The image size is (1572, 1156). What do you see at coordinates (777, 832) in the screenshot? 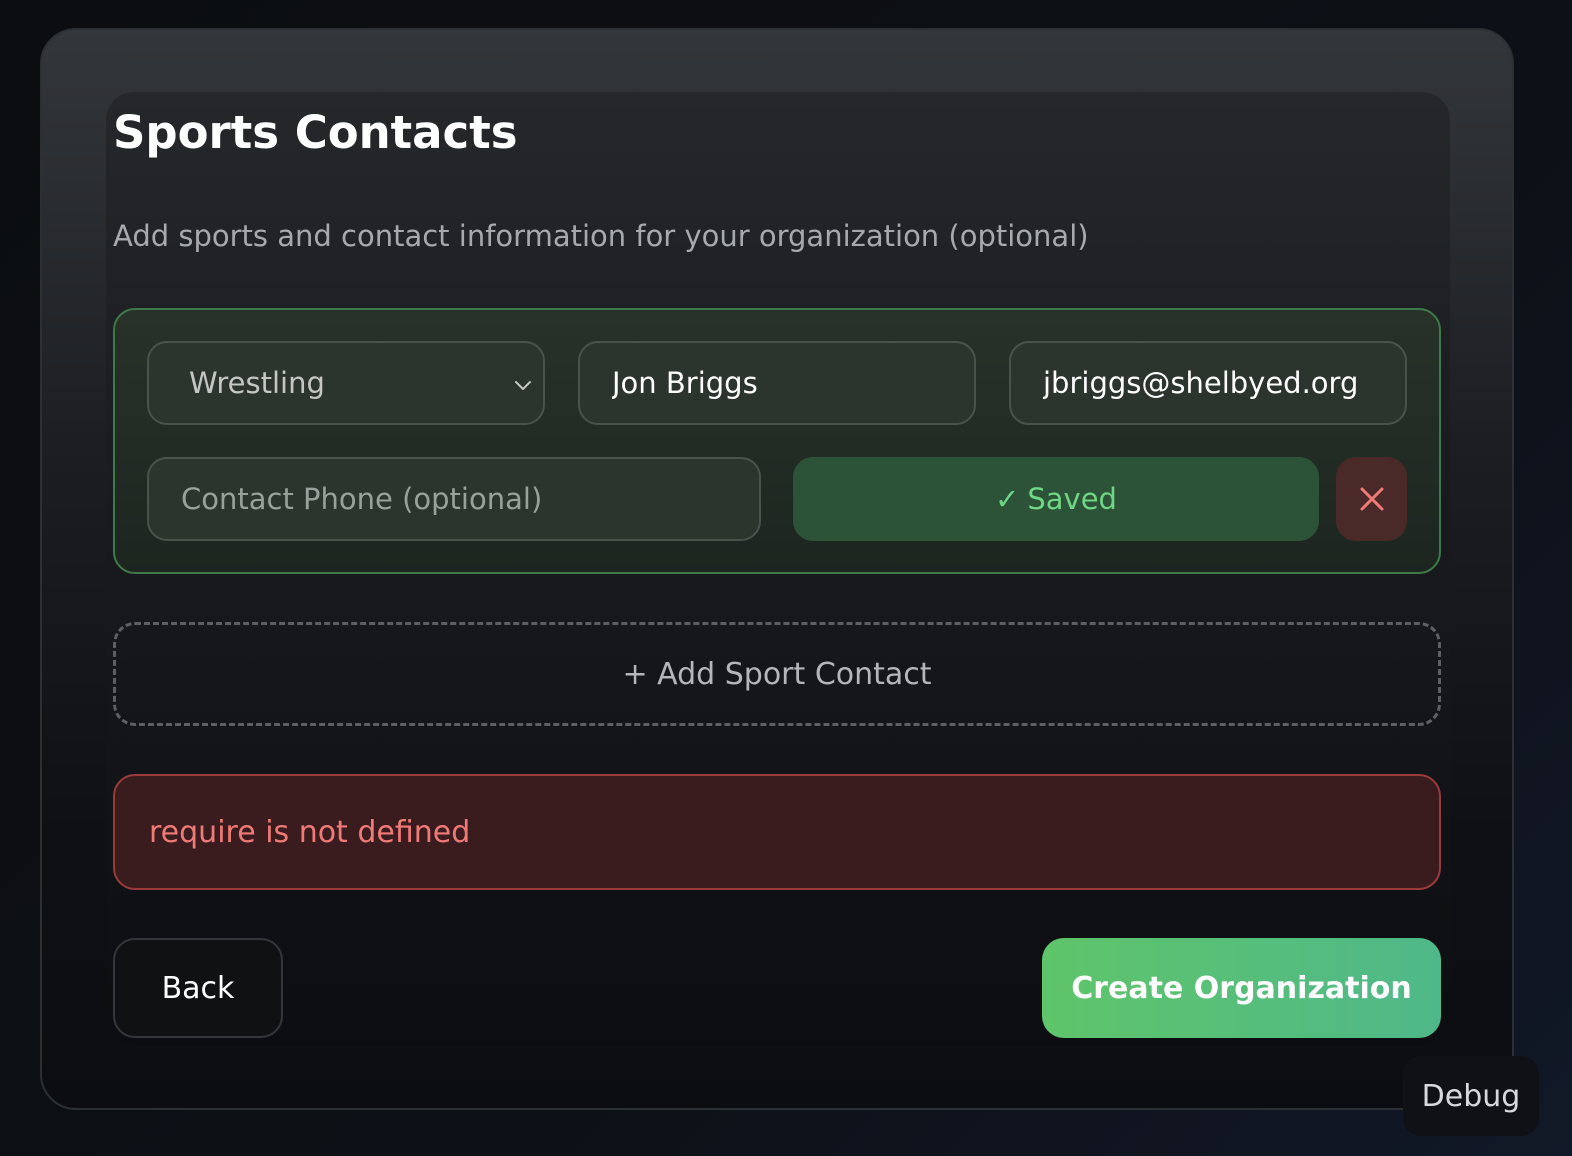
I see `error-message-box: require is not defined` at bounding box center [777, 832].